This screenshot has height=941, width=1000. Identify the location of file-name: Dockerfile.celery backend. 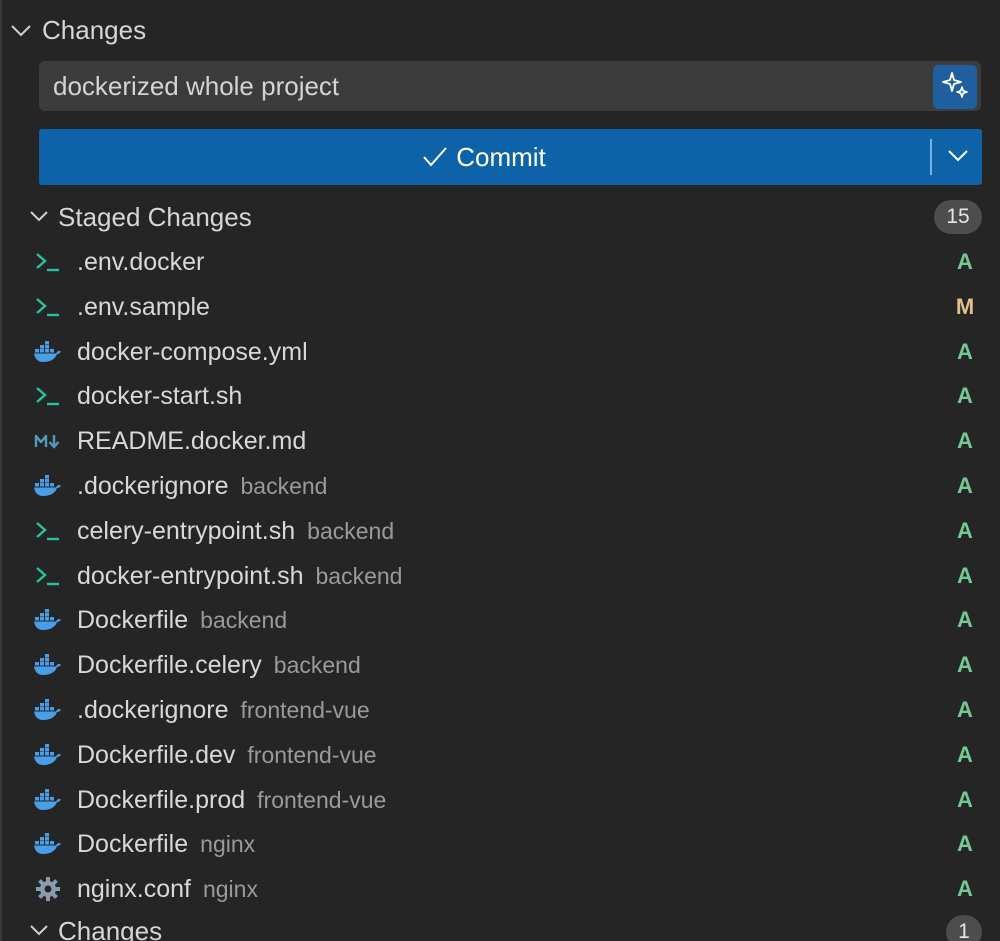
(219, 665).